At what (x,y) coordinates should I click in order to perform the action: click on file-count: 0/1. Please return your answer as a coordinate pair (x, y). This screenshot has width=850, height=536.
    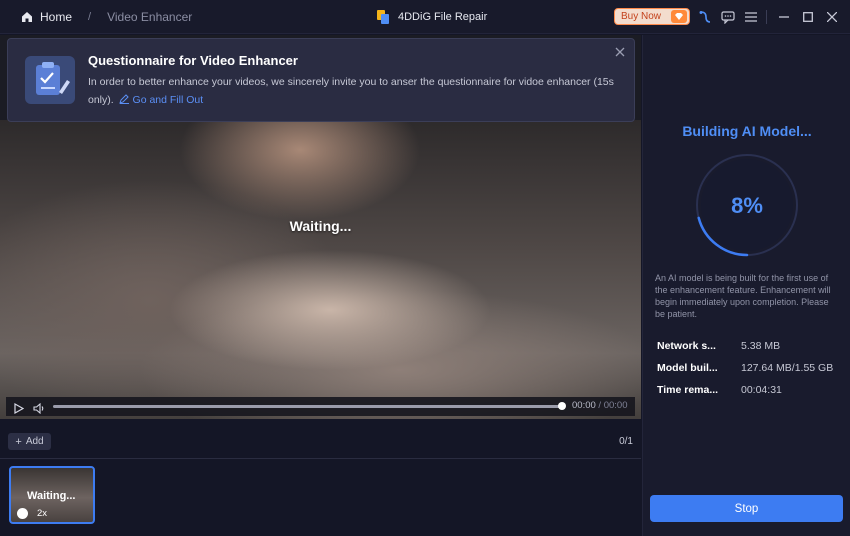
    Looking at the image, I should click on (626, 441).